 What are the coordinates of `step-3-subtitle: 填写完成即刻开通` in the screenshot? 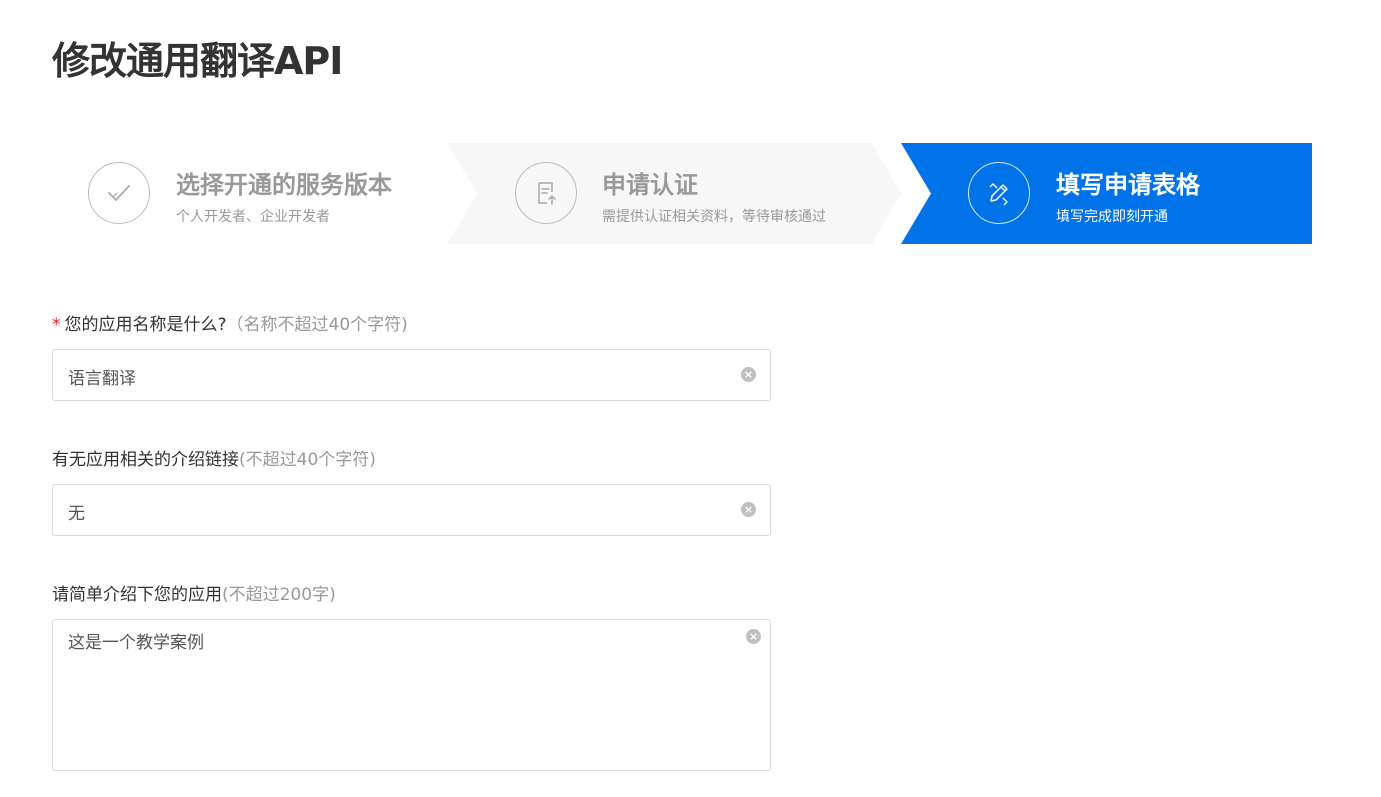 It's located at (1112, 217).